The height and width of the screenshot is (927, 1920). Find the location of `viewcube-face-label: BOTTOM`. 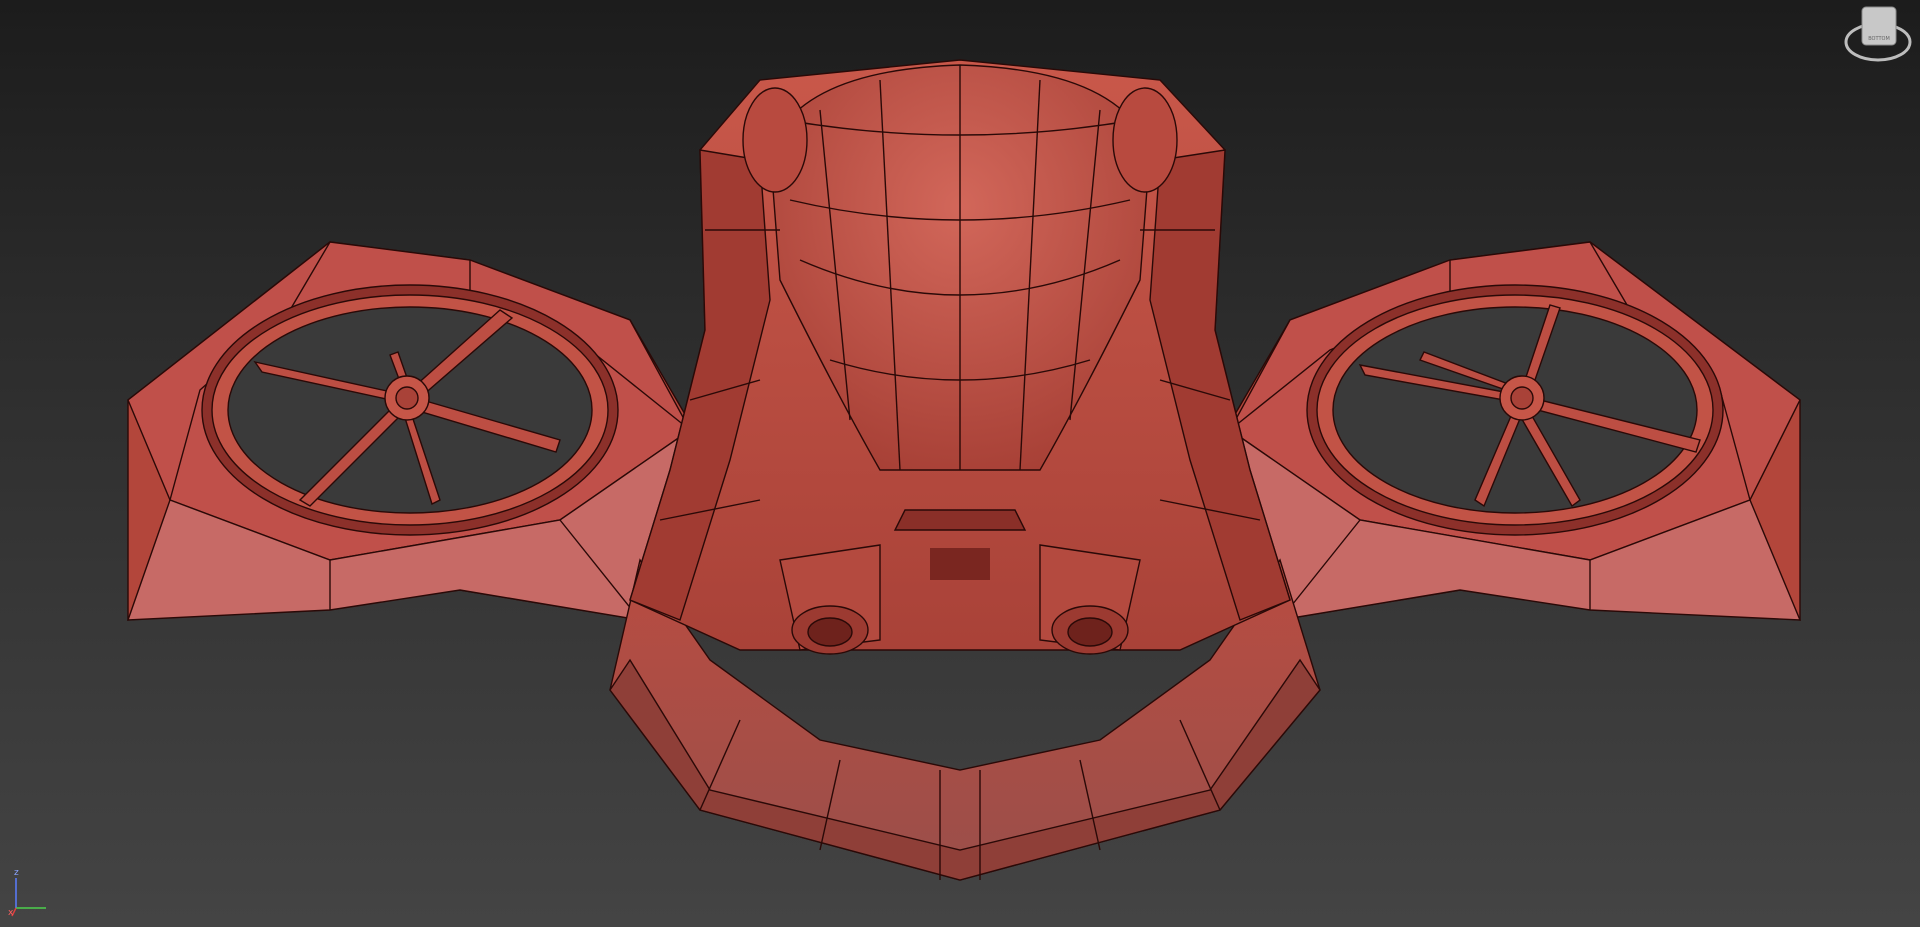

viewcube-face-label: BOTTOM is located at coordinates (1879, 39).